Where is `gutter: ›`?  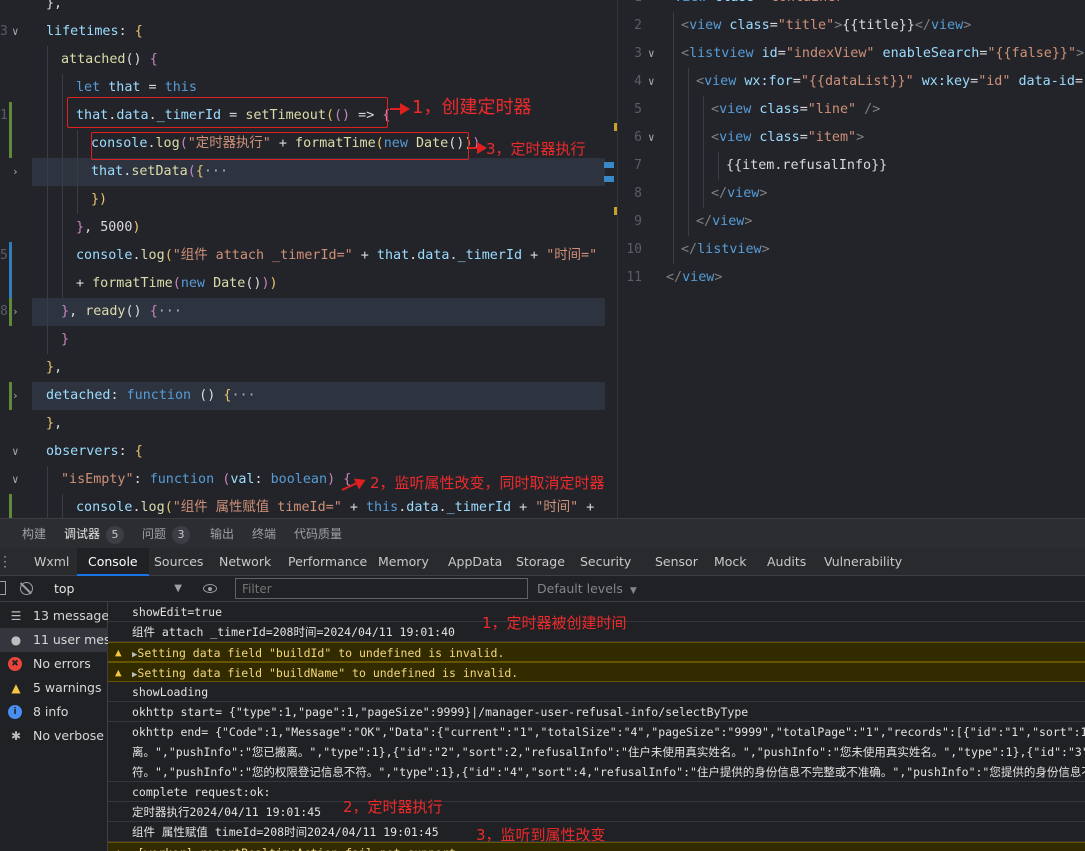 gutter: › is located at coordinates (16, 172).